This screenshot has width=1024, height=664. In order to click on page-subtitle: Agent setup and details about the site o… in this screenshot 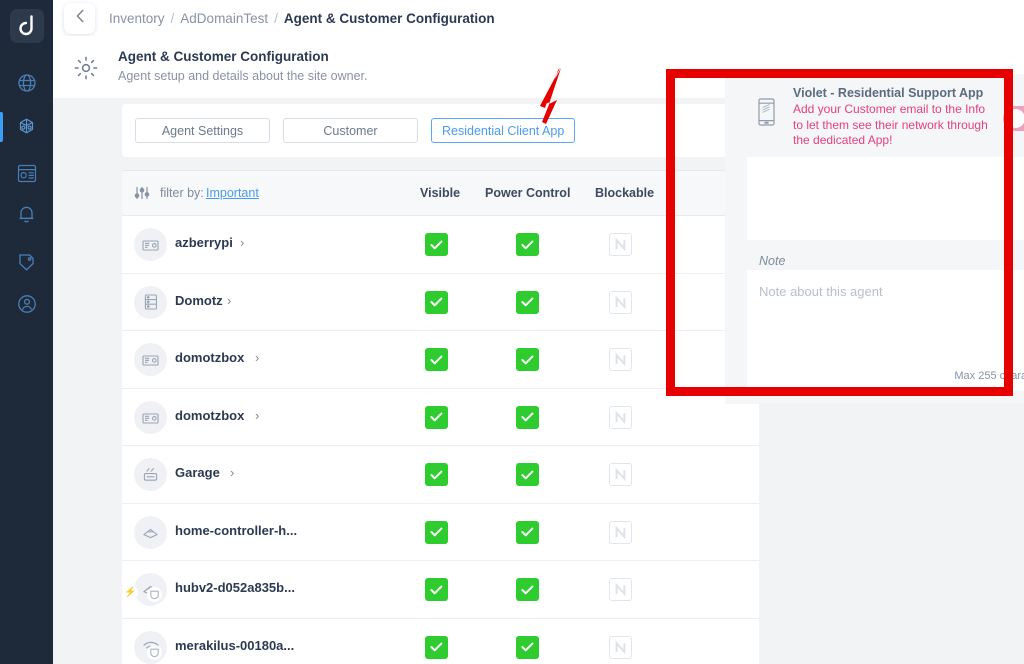, I will do `click(243, 76)`.